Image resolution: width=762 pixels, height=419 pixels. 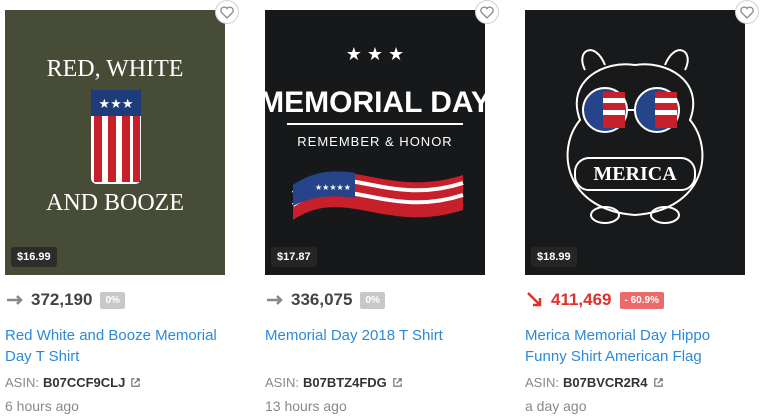 What do you see at coordinates (635, 174) in the screenshot?
I see `art-text: MERICA` at bounding box center [635, 174].